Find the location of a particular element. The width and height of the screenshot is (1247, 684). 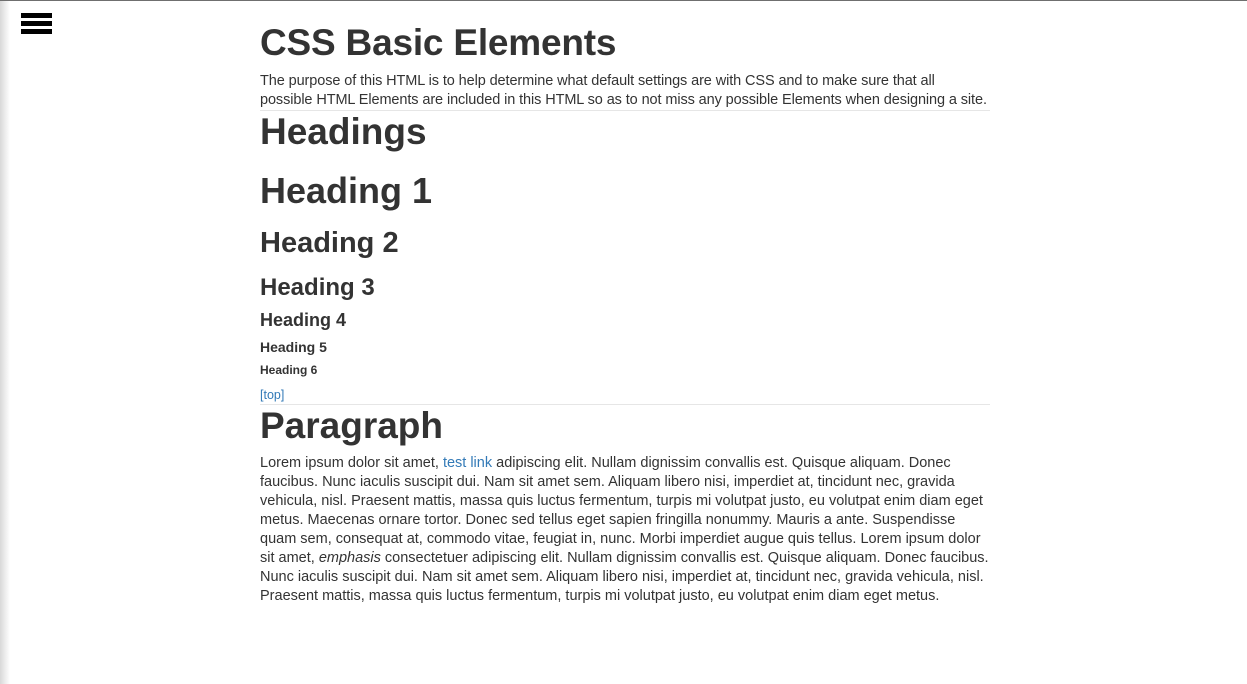

paragraph-text-start: Lorem ipsum dolor sit amet, is located at coordinates (351, 463).